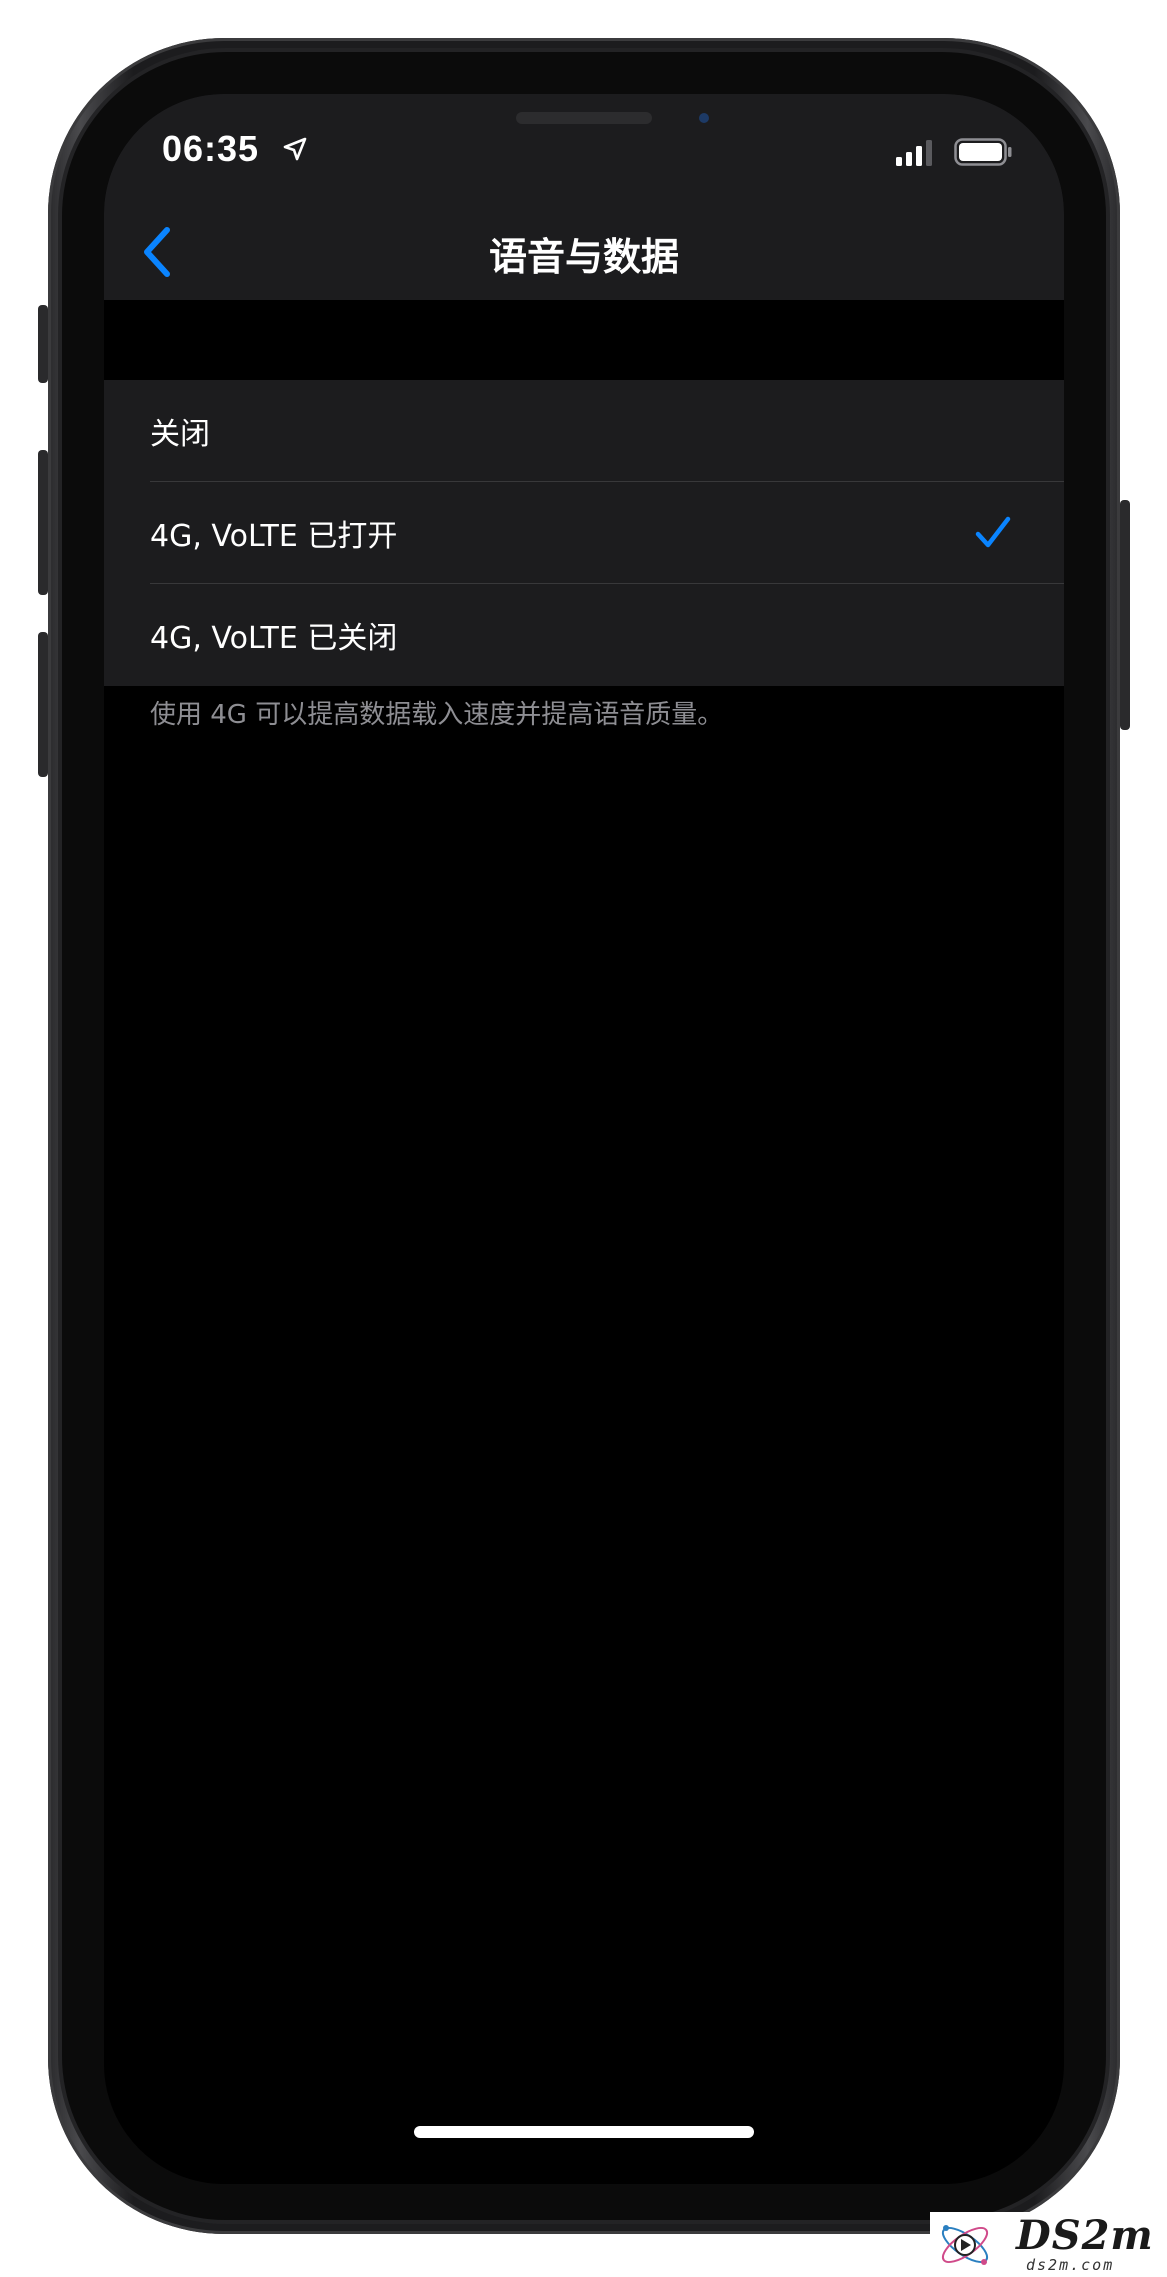  What do you see at coordinates (965, 2245) in the screenshot?
I see `watermark-logo-icon` at bounding box center [965, 2245].